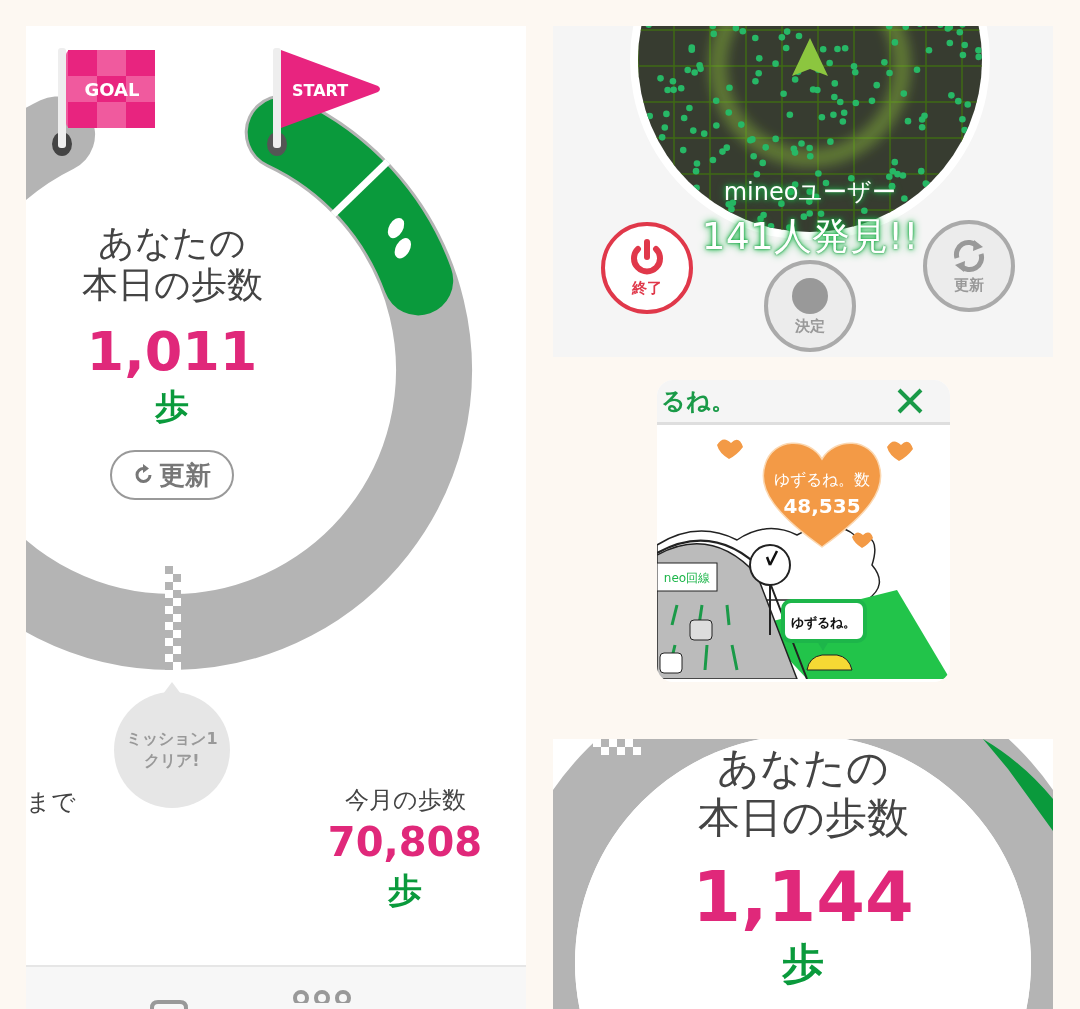 Image resolution: width=1080 pixels, height=1009 pixels. I want to click on ad-title: るね。, so click(697, 401).